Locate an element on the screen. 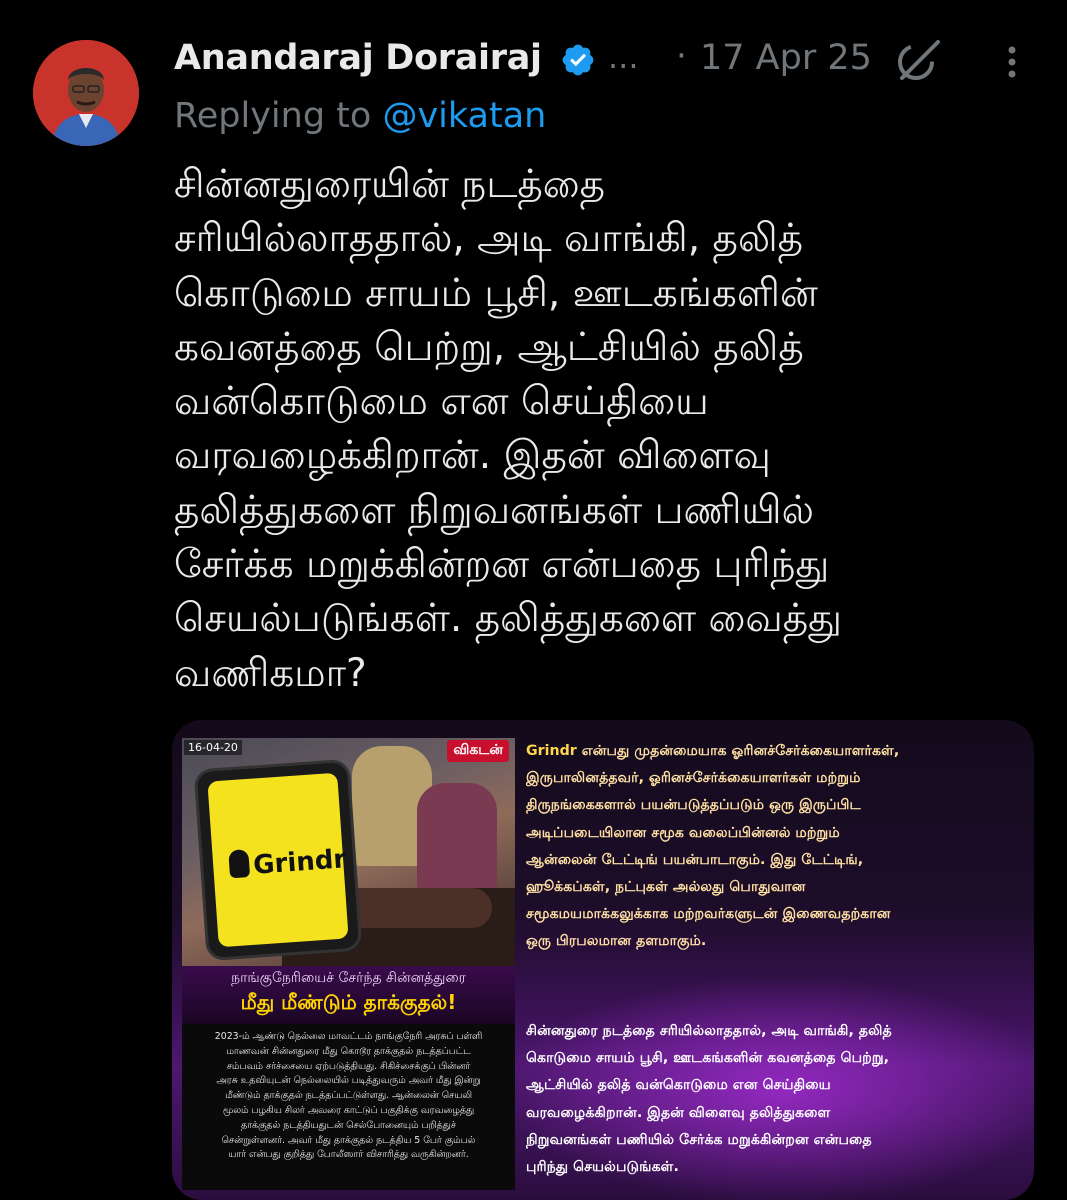 The width and height of the screenshot is (1067, 1200). phone-screen: Grindr is located at coordinates (278, 860).